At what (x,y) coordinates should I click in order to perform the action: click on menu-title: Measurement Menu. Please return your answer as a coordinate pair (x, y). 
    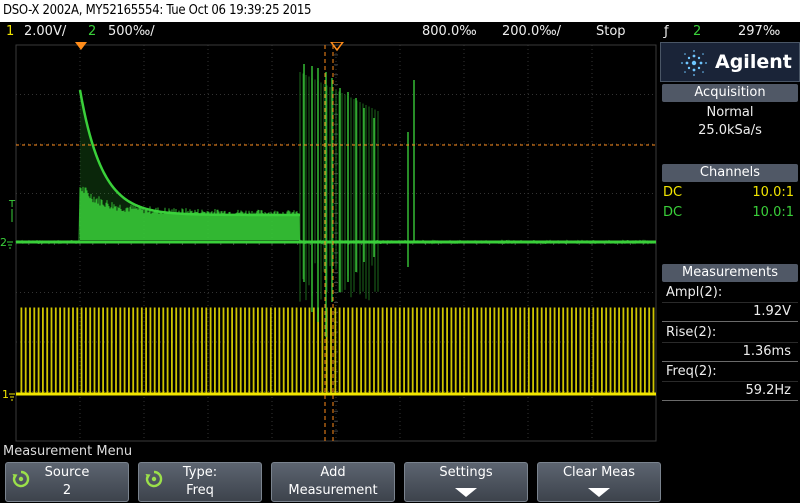
    Looking at the image, I should click on (68, 451).